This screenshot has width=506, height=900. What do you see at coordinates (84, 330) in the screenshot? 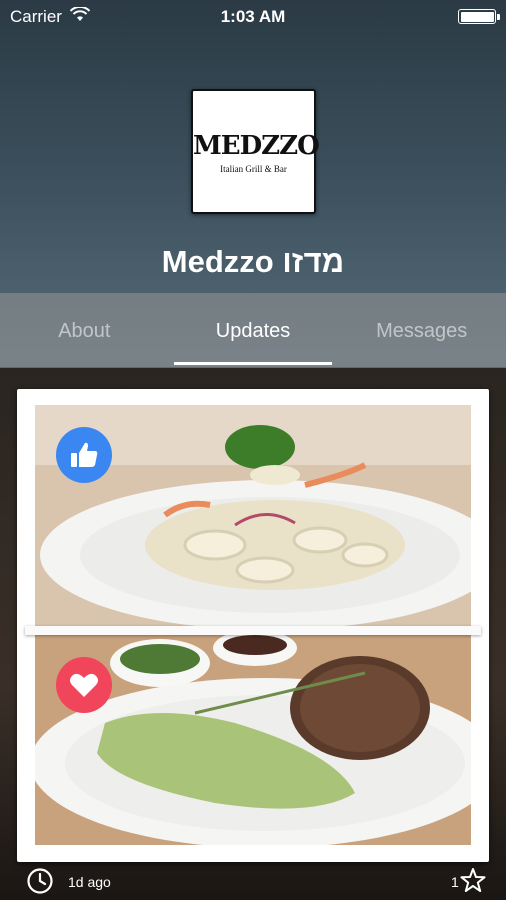
I see `tab-about: About` at bounding box center [84, 330].